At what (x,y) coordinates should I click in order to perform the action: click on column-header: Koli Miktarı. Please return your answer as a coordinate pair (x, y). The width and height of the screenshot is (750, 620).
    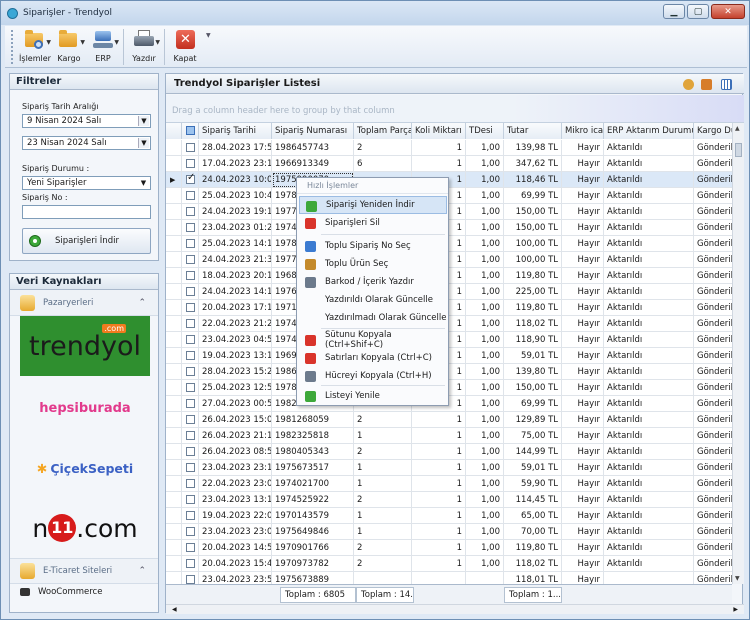
    Looking at the image, I should click on (439, 131).